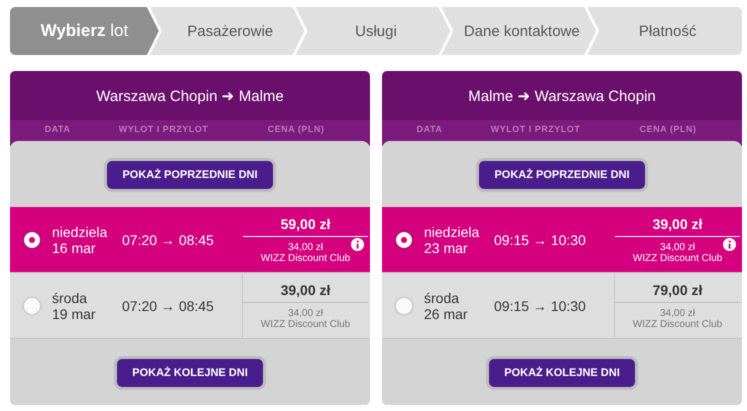  What do you see at coordinates (446, 248) in the screenshot?
I see `flight-date: 23 mar` at bounding box center [446, 248].